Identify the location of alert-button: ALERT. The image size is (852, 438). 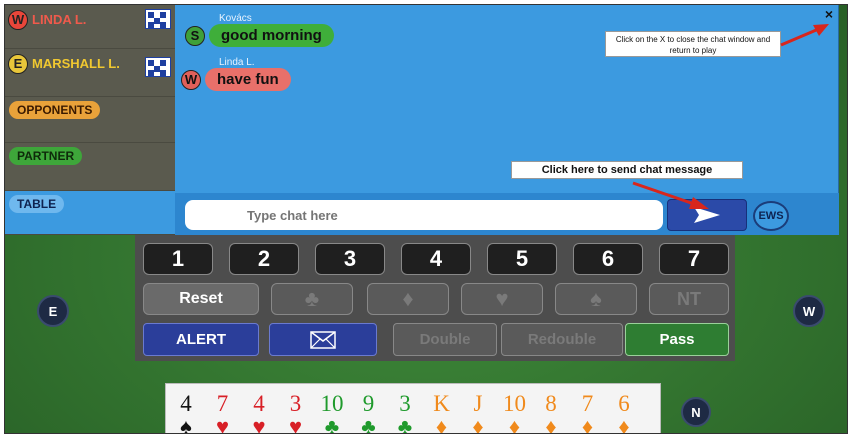
(201, 339).